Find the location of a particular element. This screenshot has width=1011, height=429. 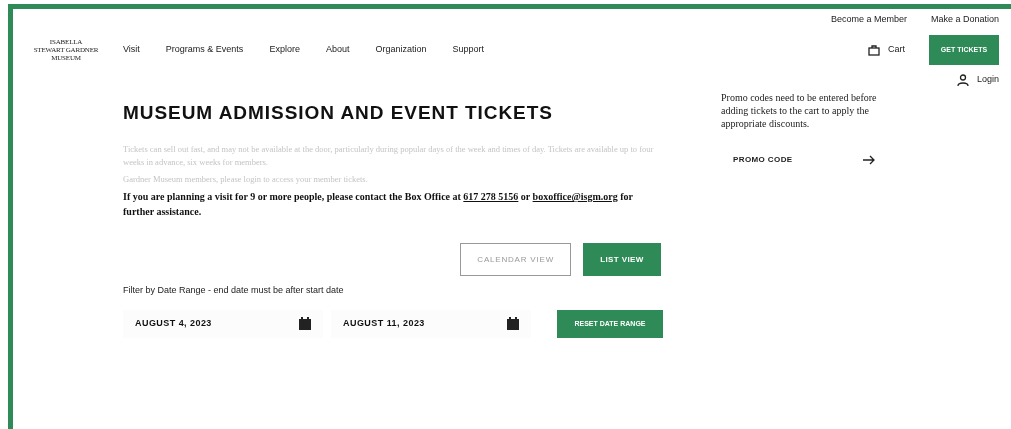

page-heading: MUSEUM ADMISSION AND EVENT TICKETS is located at coordinates (338, 112).